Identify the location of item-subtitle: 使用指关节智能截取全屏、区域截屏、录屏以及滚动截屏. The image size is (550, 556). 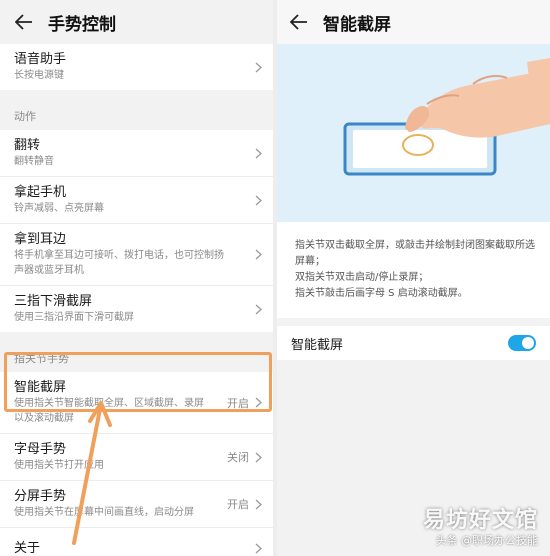
(109, 411).